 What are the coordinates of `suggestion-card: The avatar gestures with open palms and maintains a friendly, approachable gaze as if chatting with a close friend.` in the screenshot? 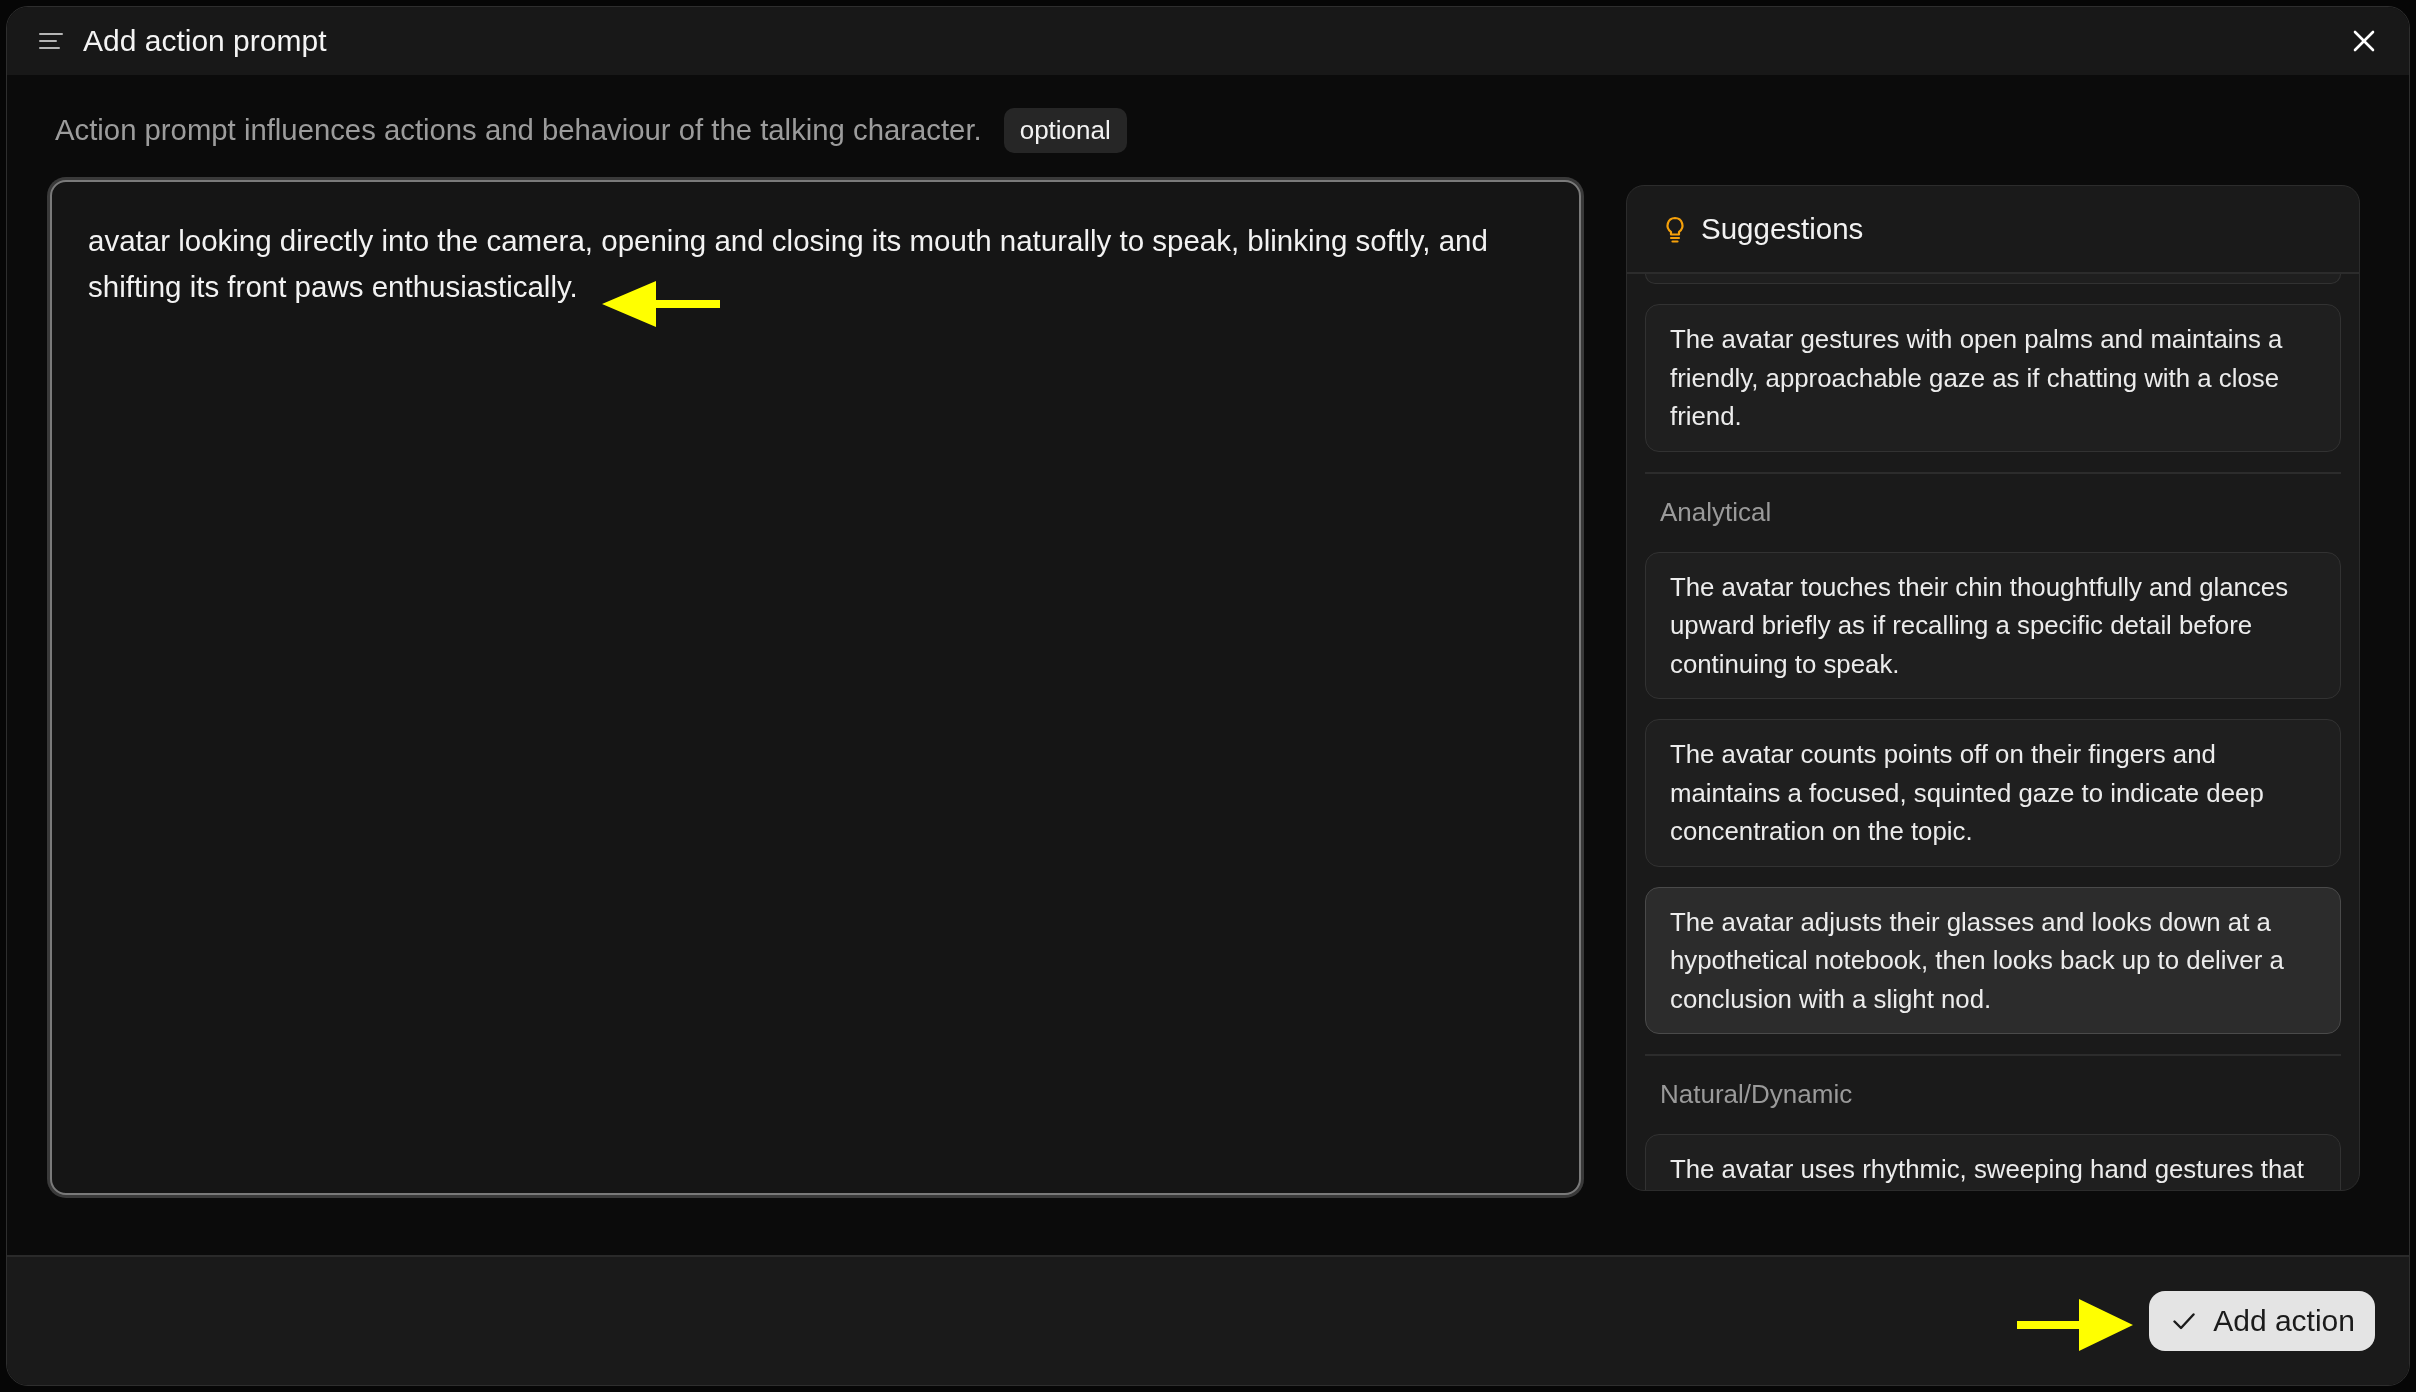 It's located at (1993, 378).